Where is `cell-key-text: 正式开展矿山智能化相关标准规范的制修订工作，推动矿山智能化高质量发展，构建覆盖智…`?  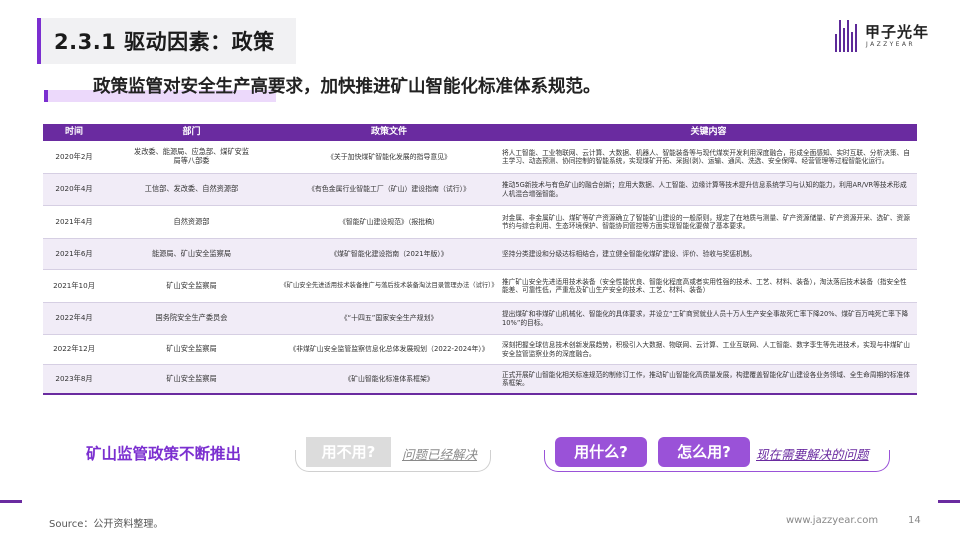 cell-key-text: 正式开展矿山智能化相关标准规范的制修订工作，推动矿山智能化高质量发展，构建覆盖智… is located at coordinates (706, 378).